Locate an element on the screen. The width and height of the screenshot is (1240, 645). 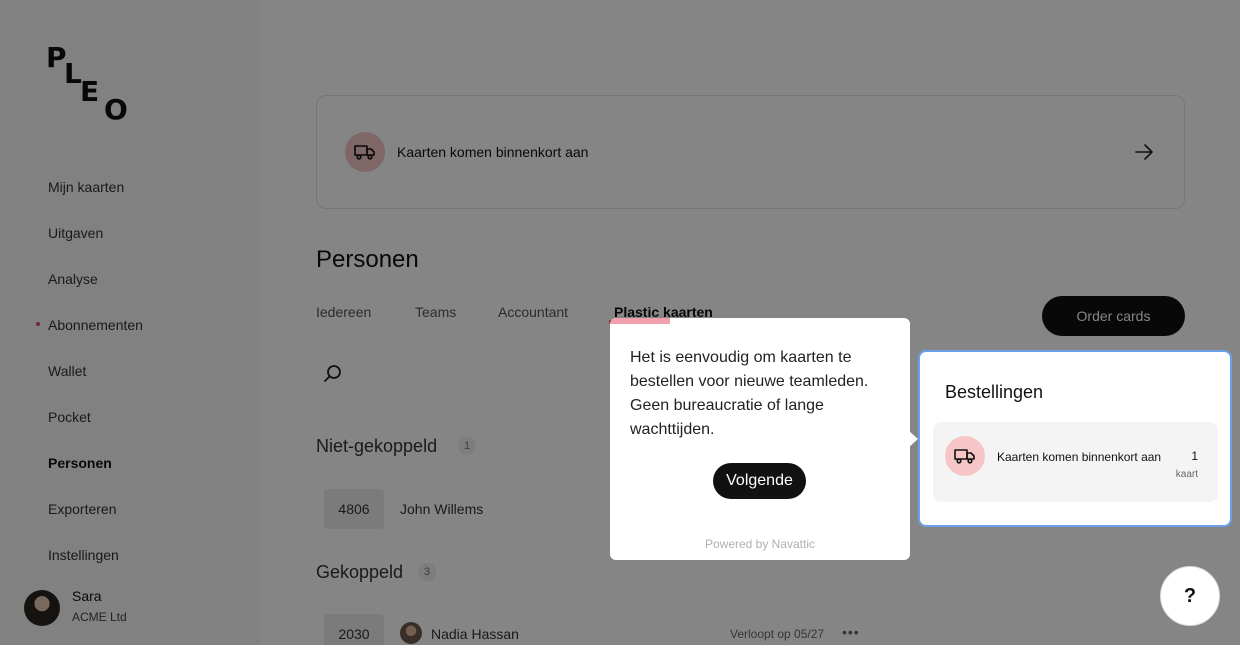
orders-title: Bestellingen is located at coordinates (994, 392).